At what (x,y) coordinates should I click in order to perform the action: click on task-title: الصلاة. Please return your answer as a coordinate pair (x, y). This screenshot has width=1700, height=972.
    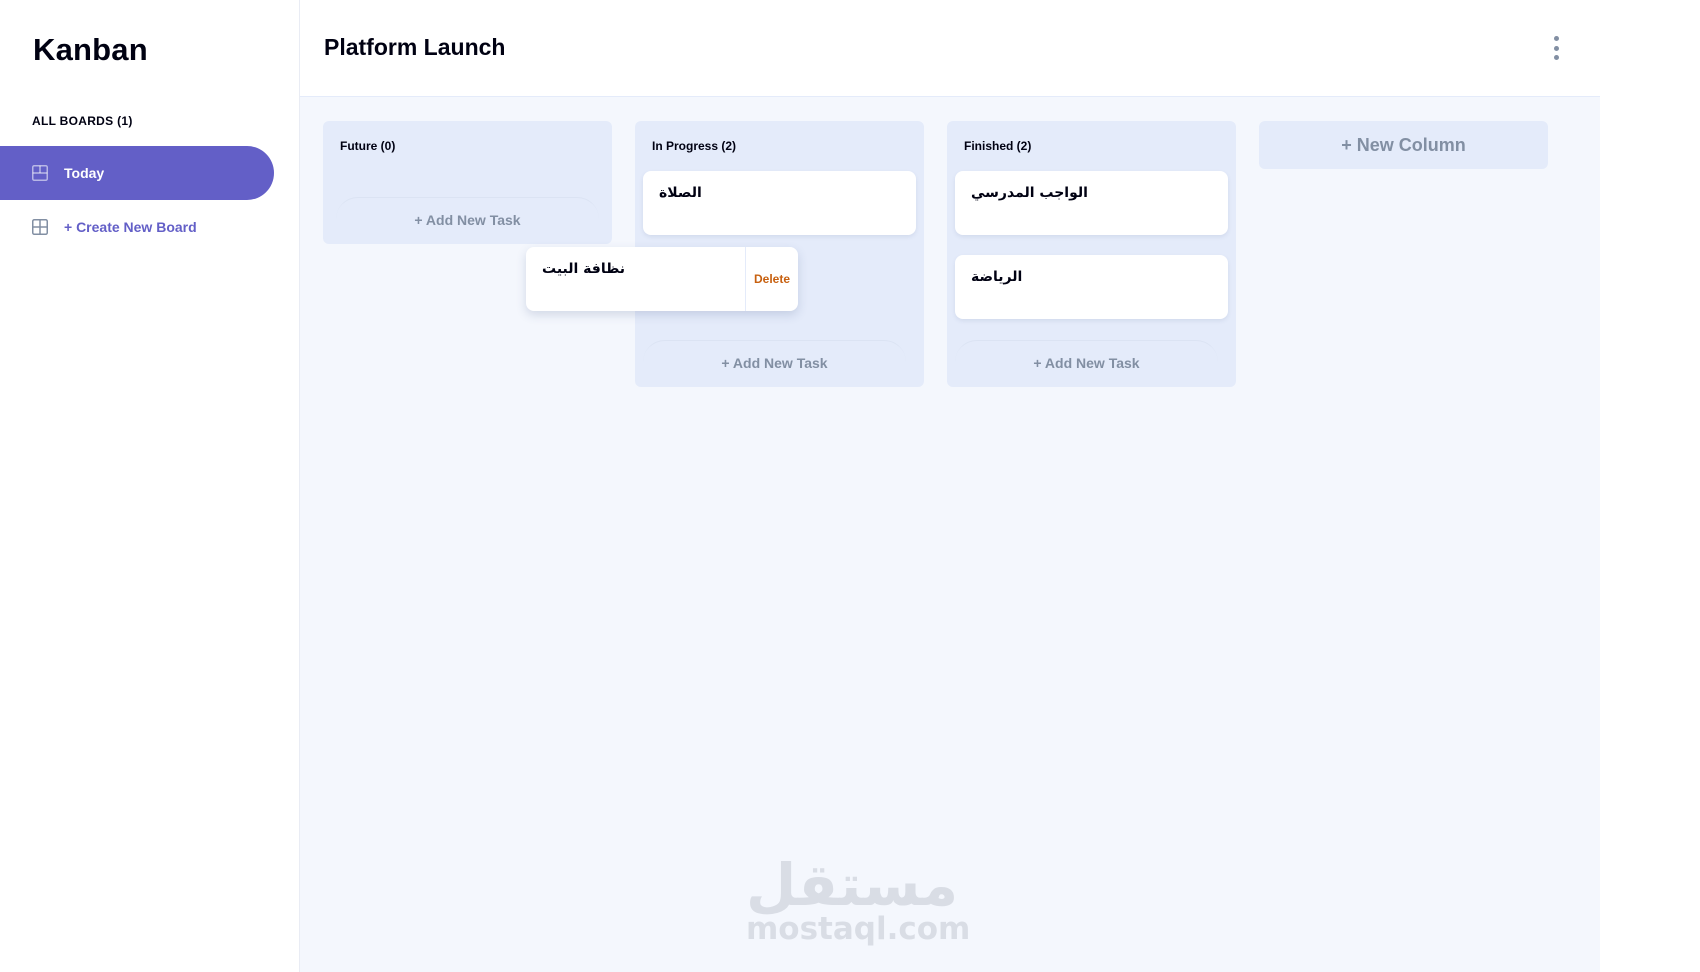
    Looking at the image, I should click on (680, 193).